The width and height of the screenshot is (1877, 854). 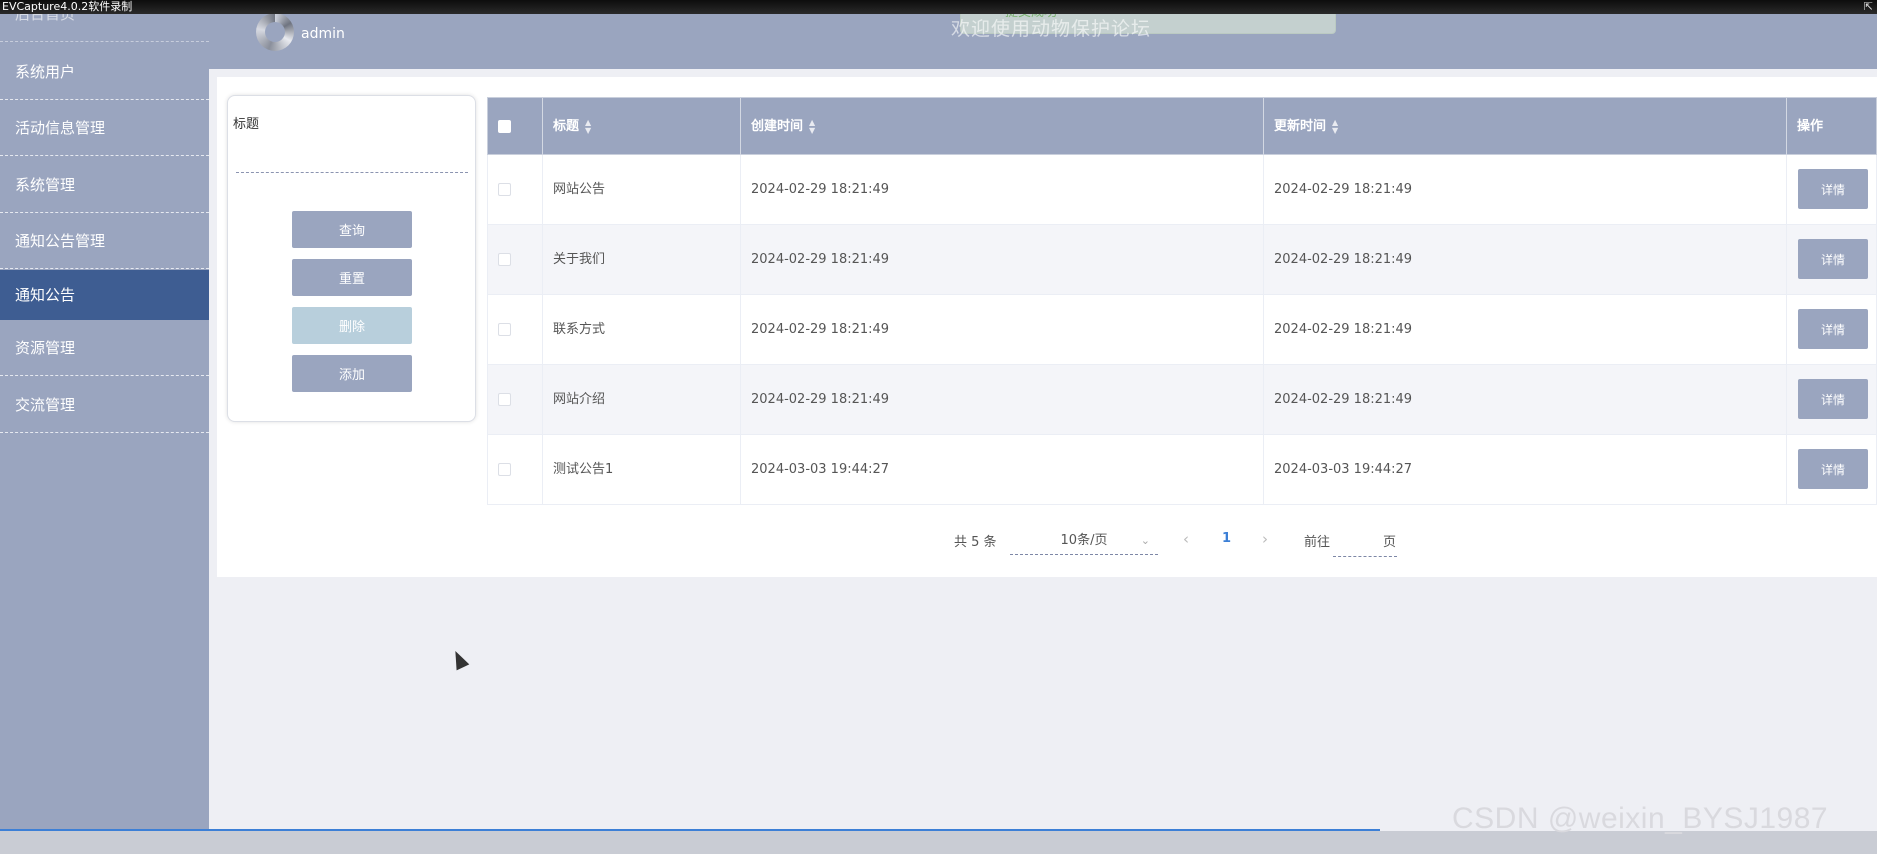 I want to click on cell-created: 2024-03-03 19:44:27, so click(x=1002, y=470).